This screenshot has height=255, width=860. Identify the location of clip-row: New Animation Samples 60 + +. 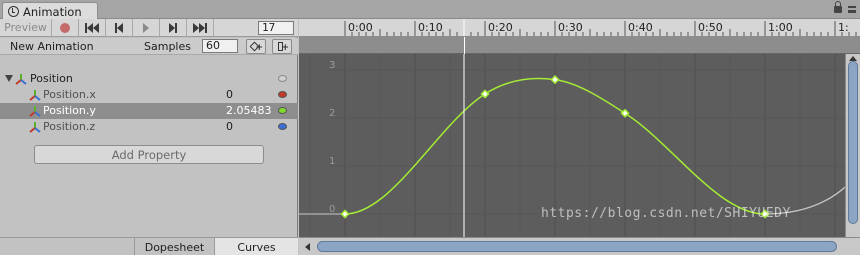
(149, 46).